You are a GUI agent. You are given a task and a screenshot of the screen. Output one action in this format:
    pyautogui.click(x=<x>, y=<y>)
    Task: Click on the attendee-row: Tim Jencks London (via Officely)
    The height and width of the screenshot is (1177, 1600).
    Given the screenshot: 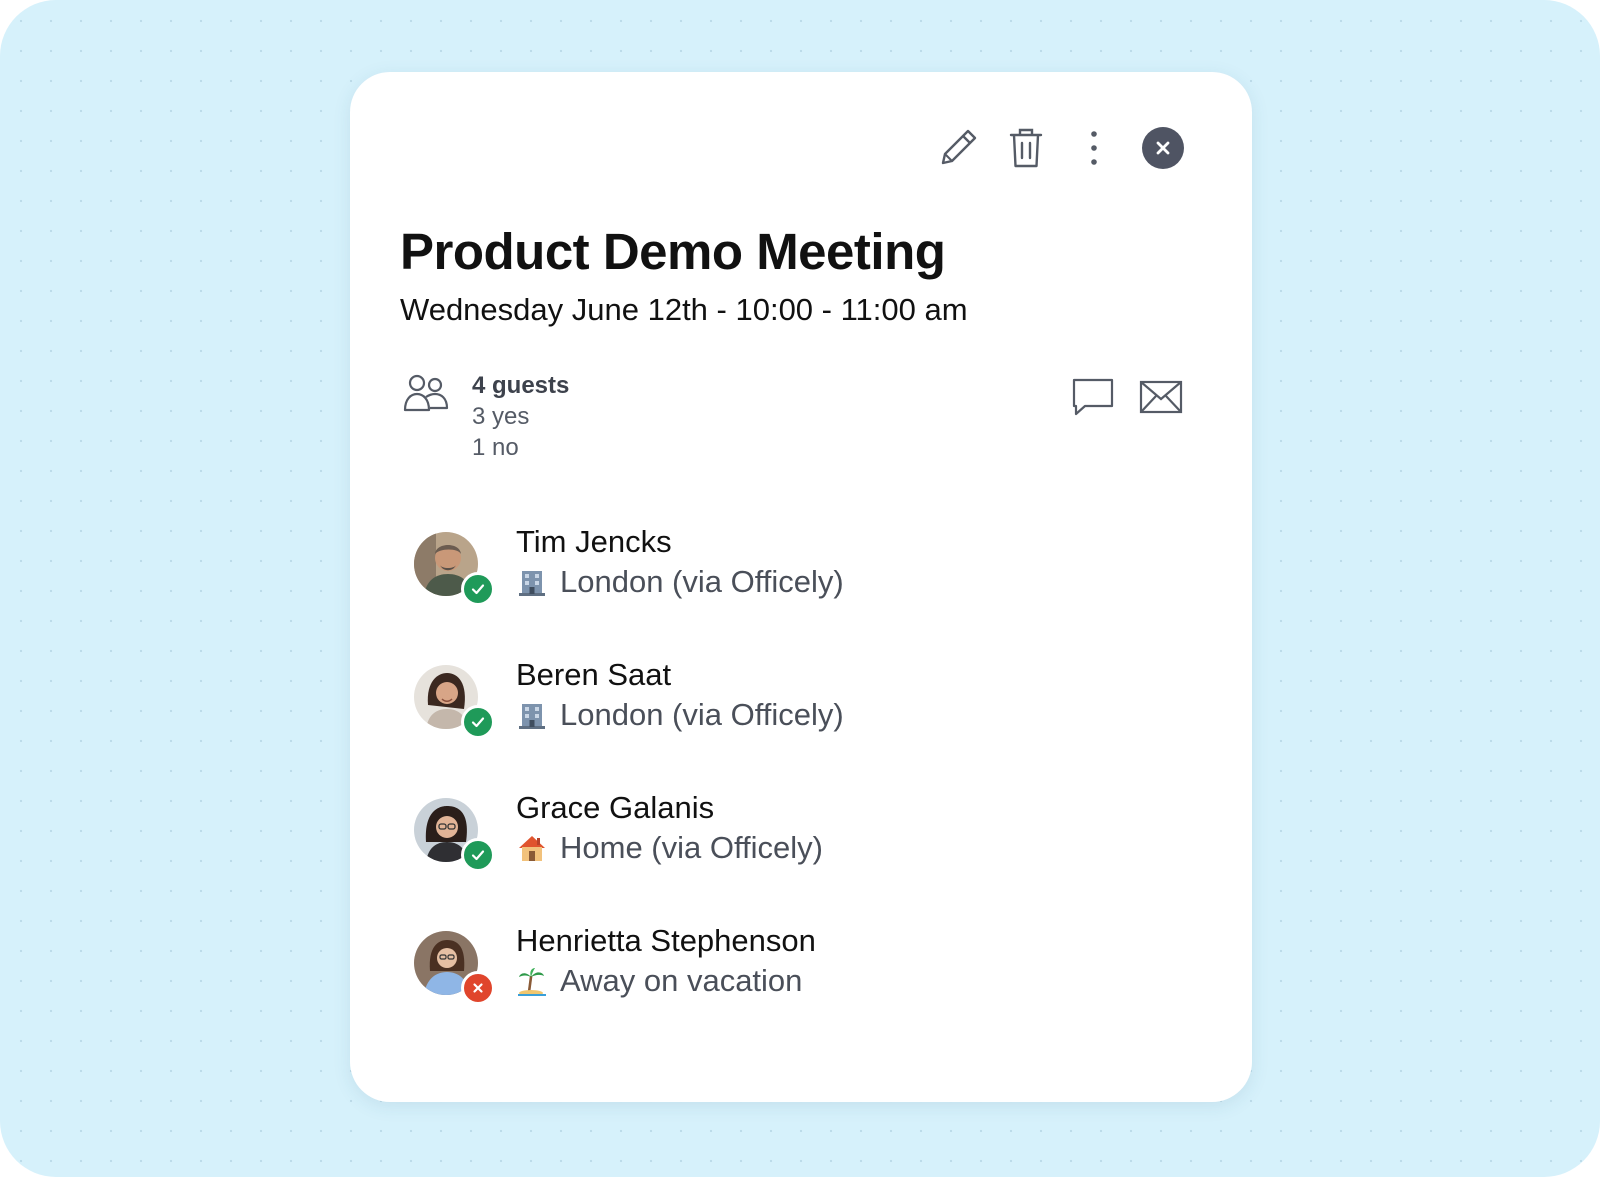 What is the action you would take?
    pyautogui.click(x=804, y=590)
    